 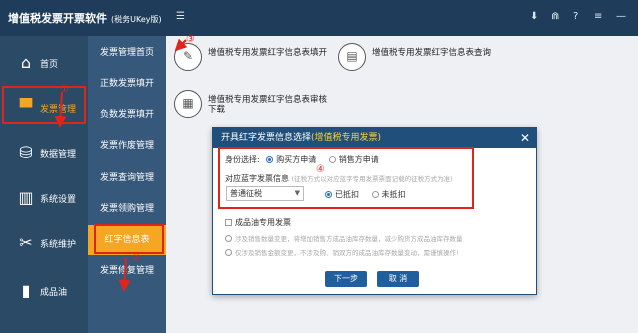 What do you see at coordinates (26, 152) in the screenshot?
I see `data-icon: ⛁` at bounding box center [26, 152].